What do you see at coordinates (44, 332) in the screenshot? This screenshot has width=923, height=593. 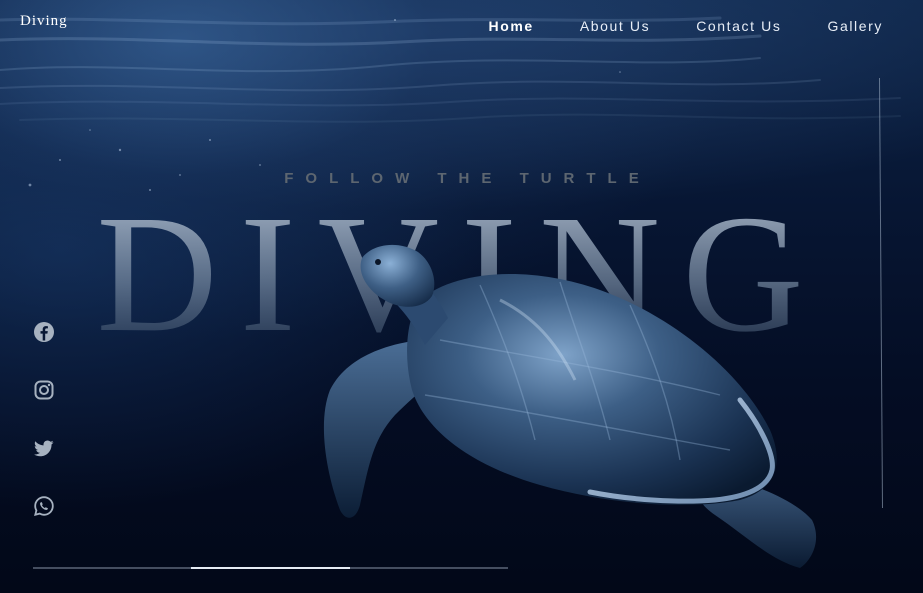 I see `facebook-icon` at bounding box center [44, 332].